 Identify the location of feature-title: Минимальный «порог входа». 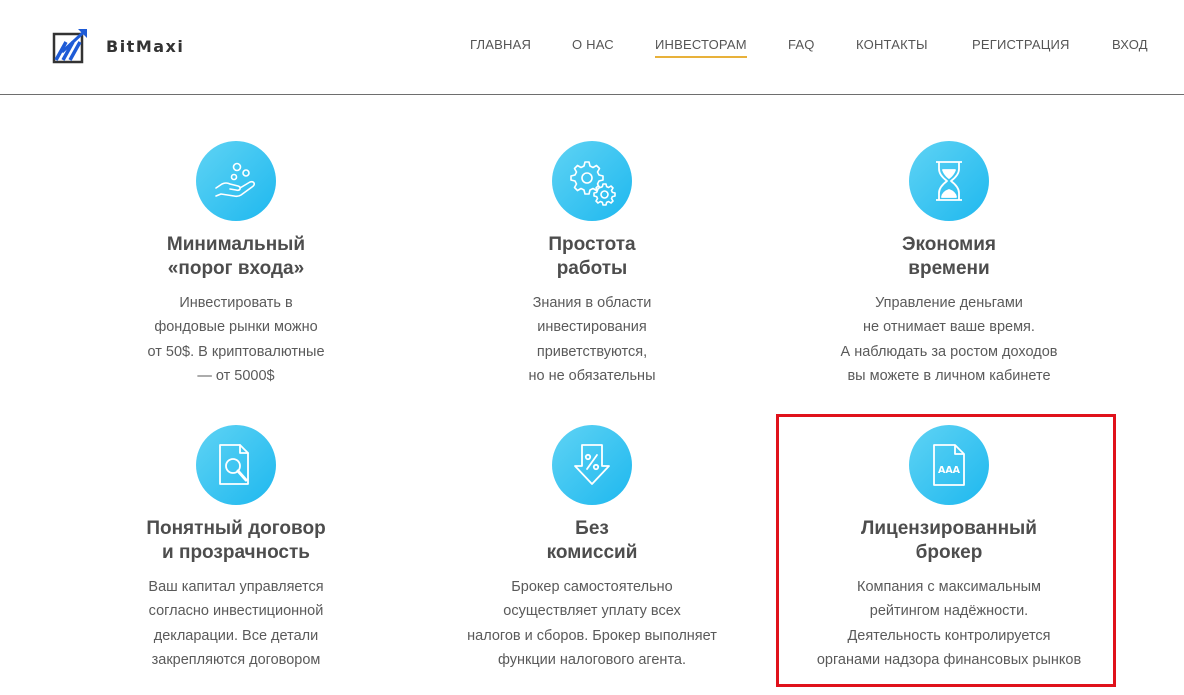
(236, 256).